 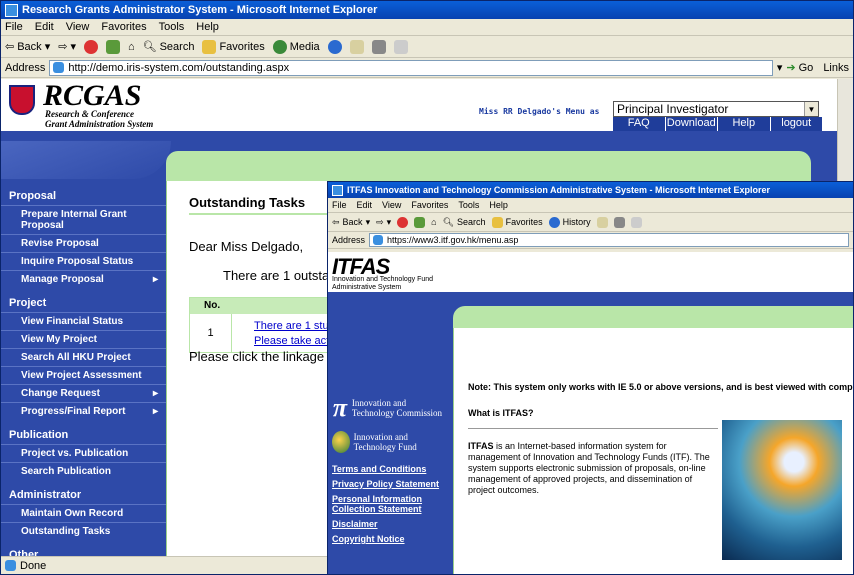 What do you see at coordinates (691, 124) in the screenshot?
I see `download-link: Download` at bounding box center [691, 124].